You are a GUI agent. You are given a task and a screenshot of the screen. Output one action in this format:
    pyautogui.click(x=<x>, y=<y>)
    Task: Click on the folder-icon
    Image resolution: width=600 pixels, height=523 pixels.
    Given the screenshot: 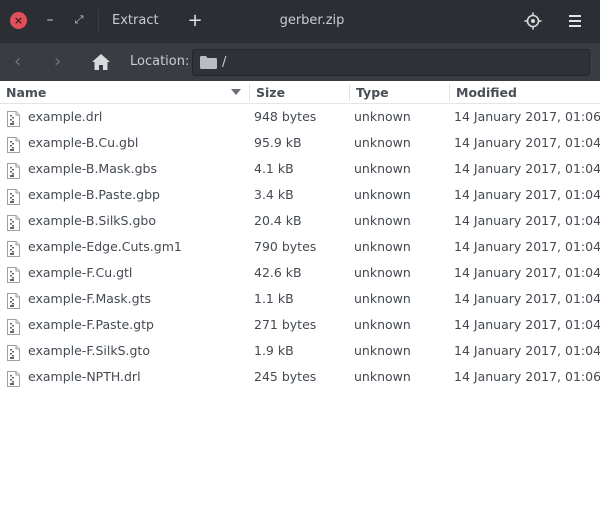 What is the action you would take?
    pyautogui.click(x=208, y=62)
    